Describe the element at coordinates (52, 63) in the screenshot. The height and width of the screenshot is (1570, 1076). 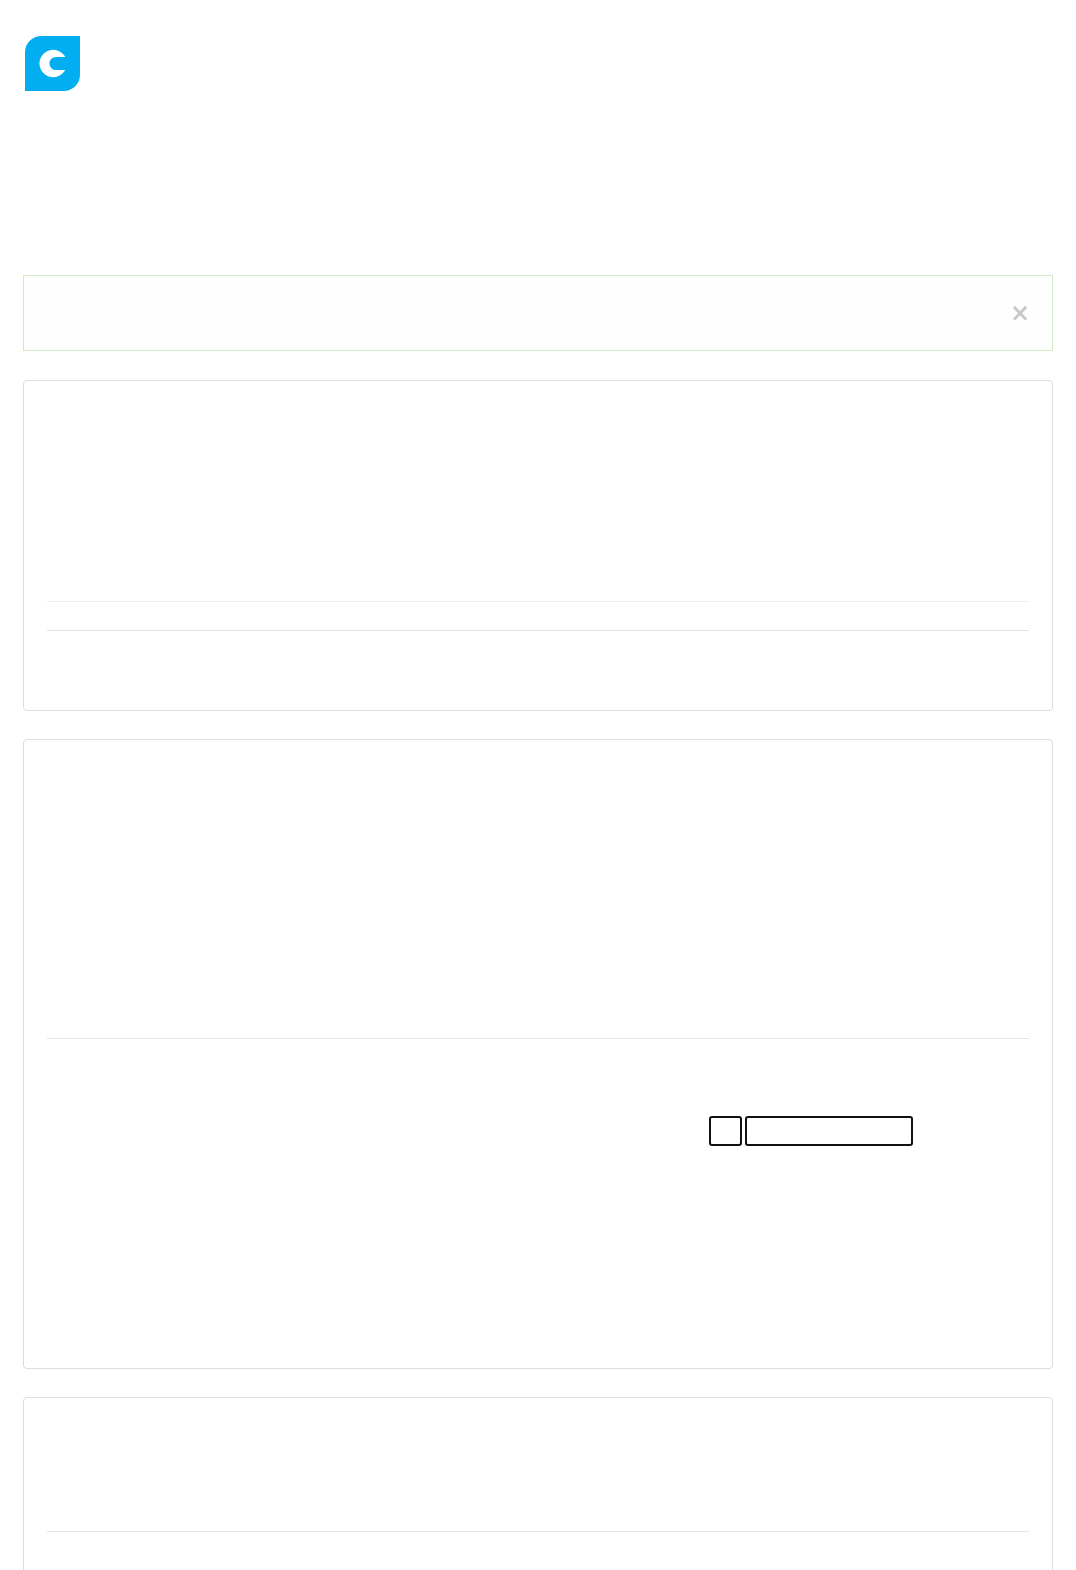
I see `logo-icon` at that location.